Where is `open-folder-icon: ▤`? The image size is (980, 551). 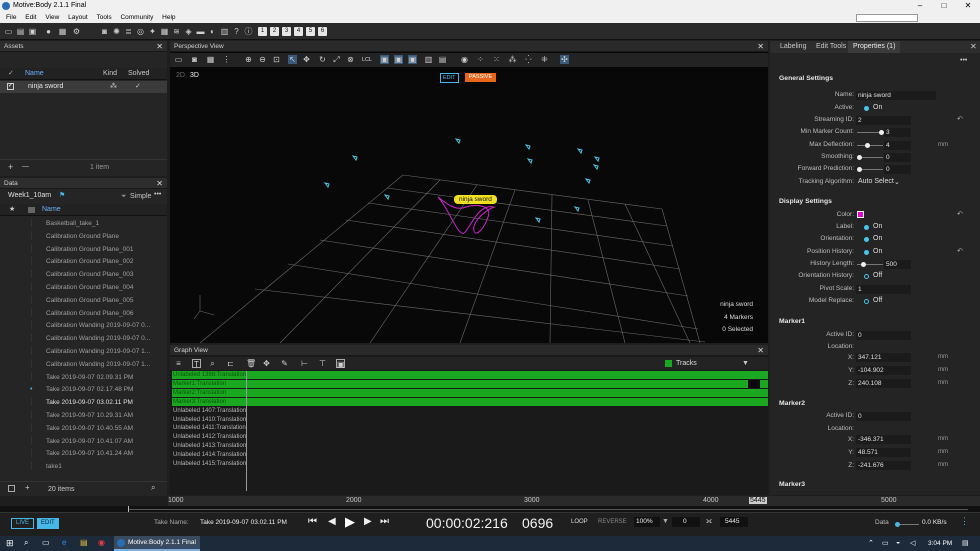
open-folder-icon: ▤ is located at coordinates (20, 31).